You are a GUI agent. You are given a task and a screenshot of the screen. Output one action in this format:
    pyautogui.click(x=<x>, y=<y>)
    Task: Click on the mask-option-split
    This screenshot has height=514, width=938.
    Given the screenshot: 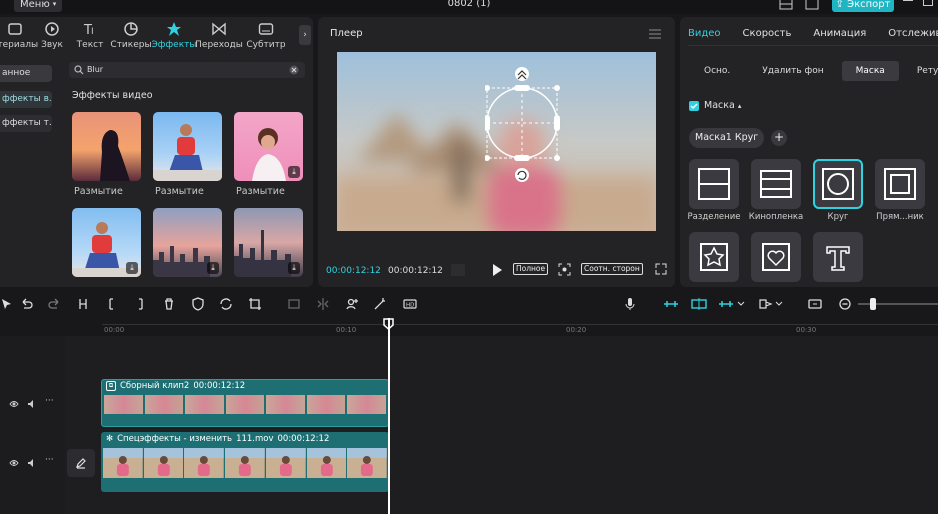 What is the action you would take?
    pyautogui.click(x=714, y=184)
    